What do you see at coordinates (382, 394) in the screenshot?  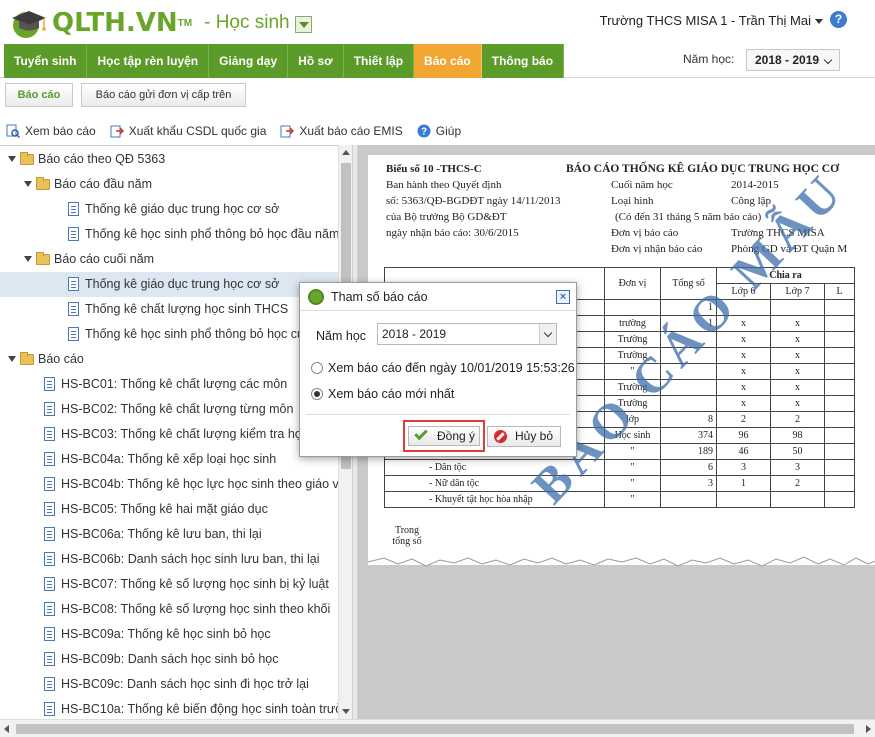 I see `radio-latest-report: Xem báo cáo mới nhất` at bounding box center [382, 394].